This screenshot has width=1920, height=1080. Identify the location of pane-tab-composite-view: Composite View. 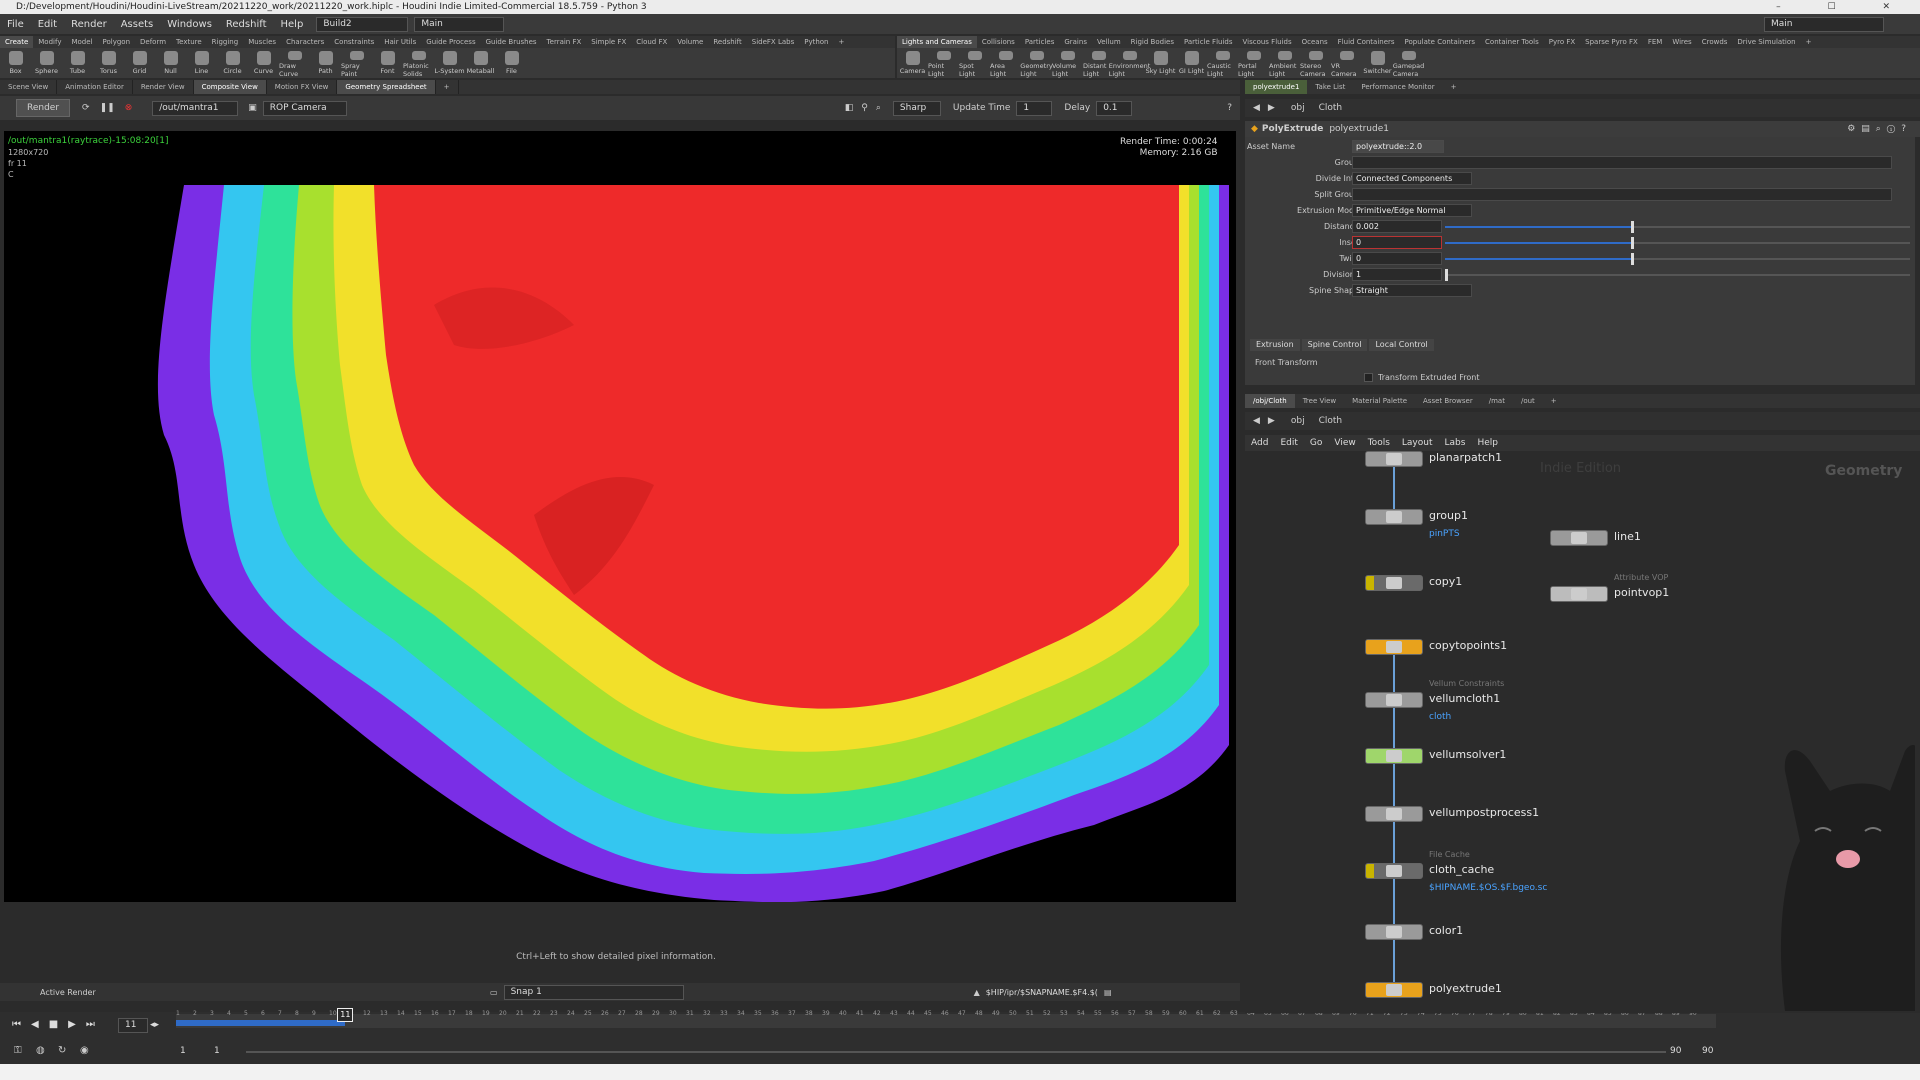
(230, 87).